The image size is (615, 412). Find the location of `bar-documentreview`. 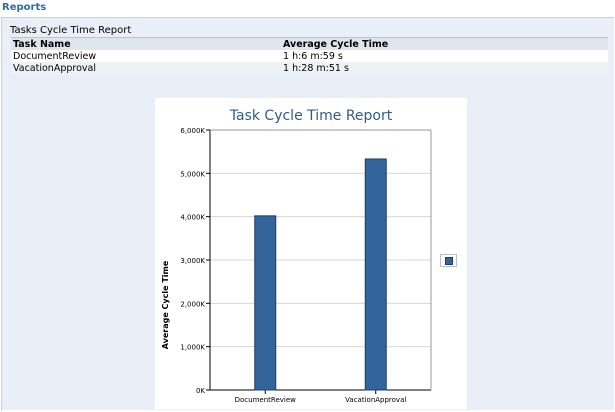

bar-documentreview is located at coordinates (265, 303).